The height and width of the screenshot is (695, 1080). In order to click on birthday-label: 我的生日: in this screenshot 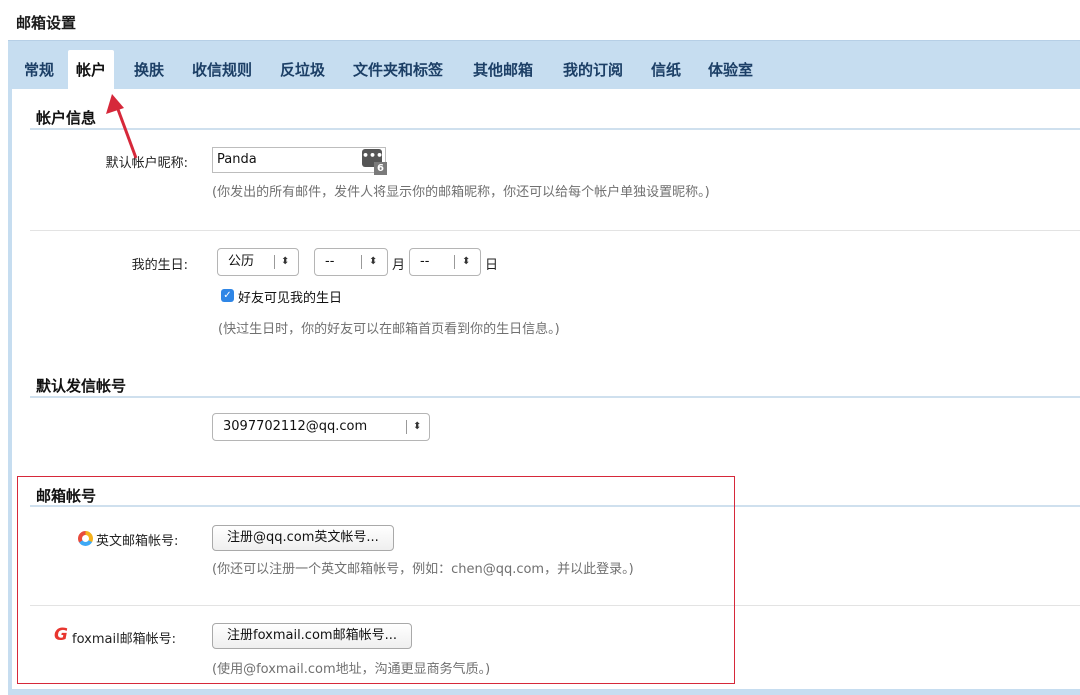, I will do `click(159, 265)`.